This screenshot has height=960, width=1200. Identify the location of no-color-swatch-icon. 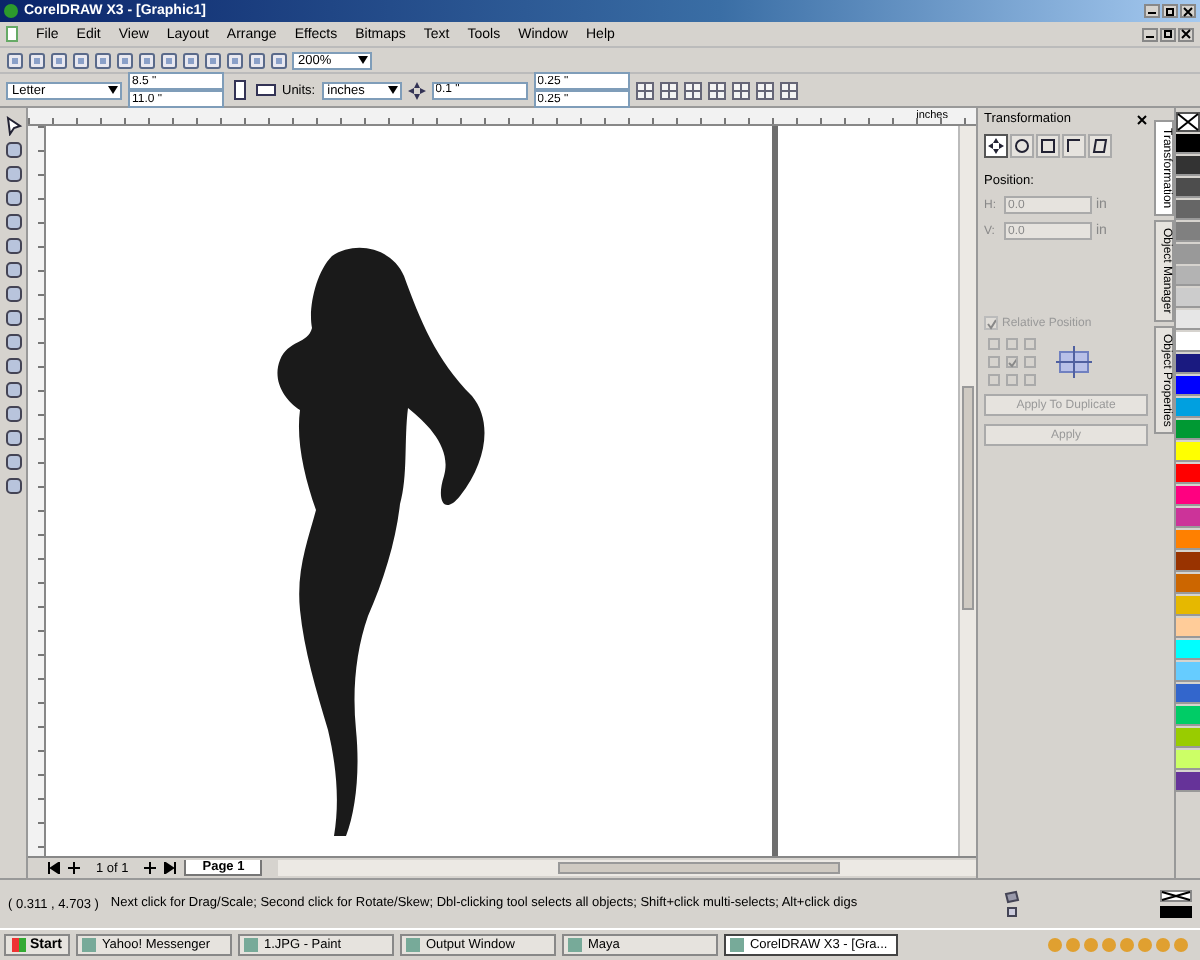
(1188, 122).